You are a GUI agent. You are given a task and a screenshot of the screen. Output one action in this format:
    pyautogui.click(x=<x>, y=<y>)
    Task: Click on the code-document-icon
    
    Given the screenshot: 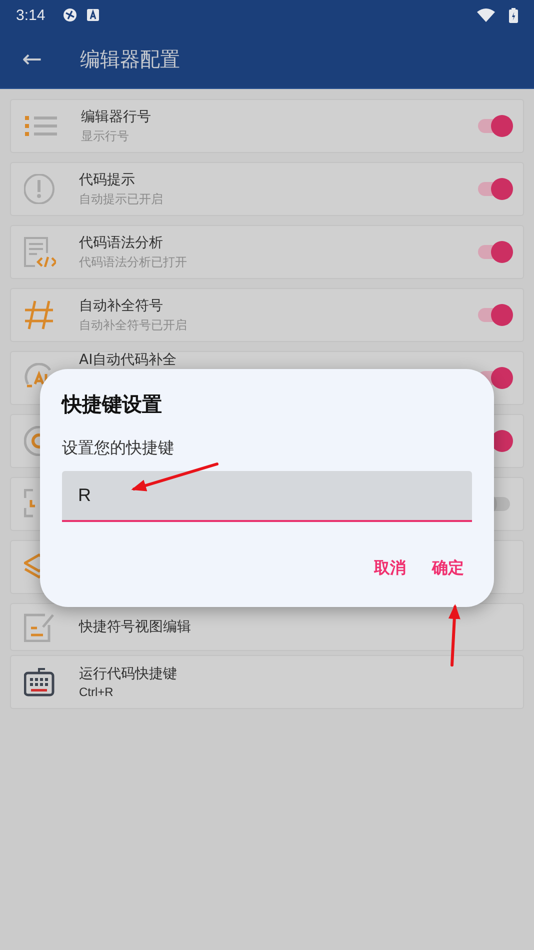 What is the action you would take?
    pyautogui.click(x=40, y=252)
    